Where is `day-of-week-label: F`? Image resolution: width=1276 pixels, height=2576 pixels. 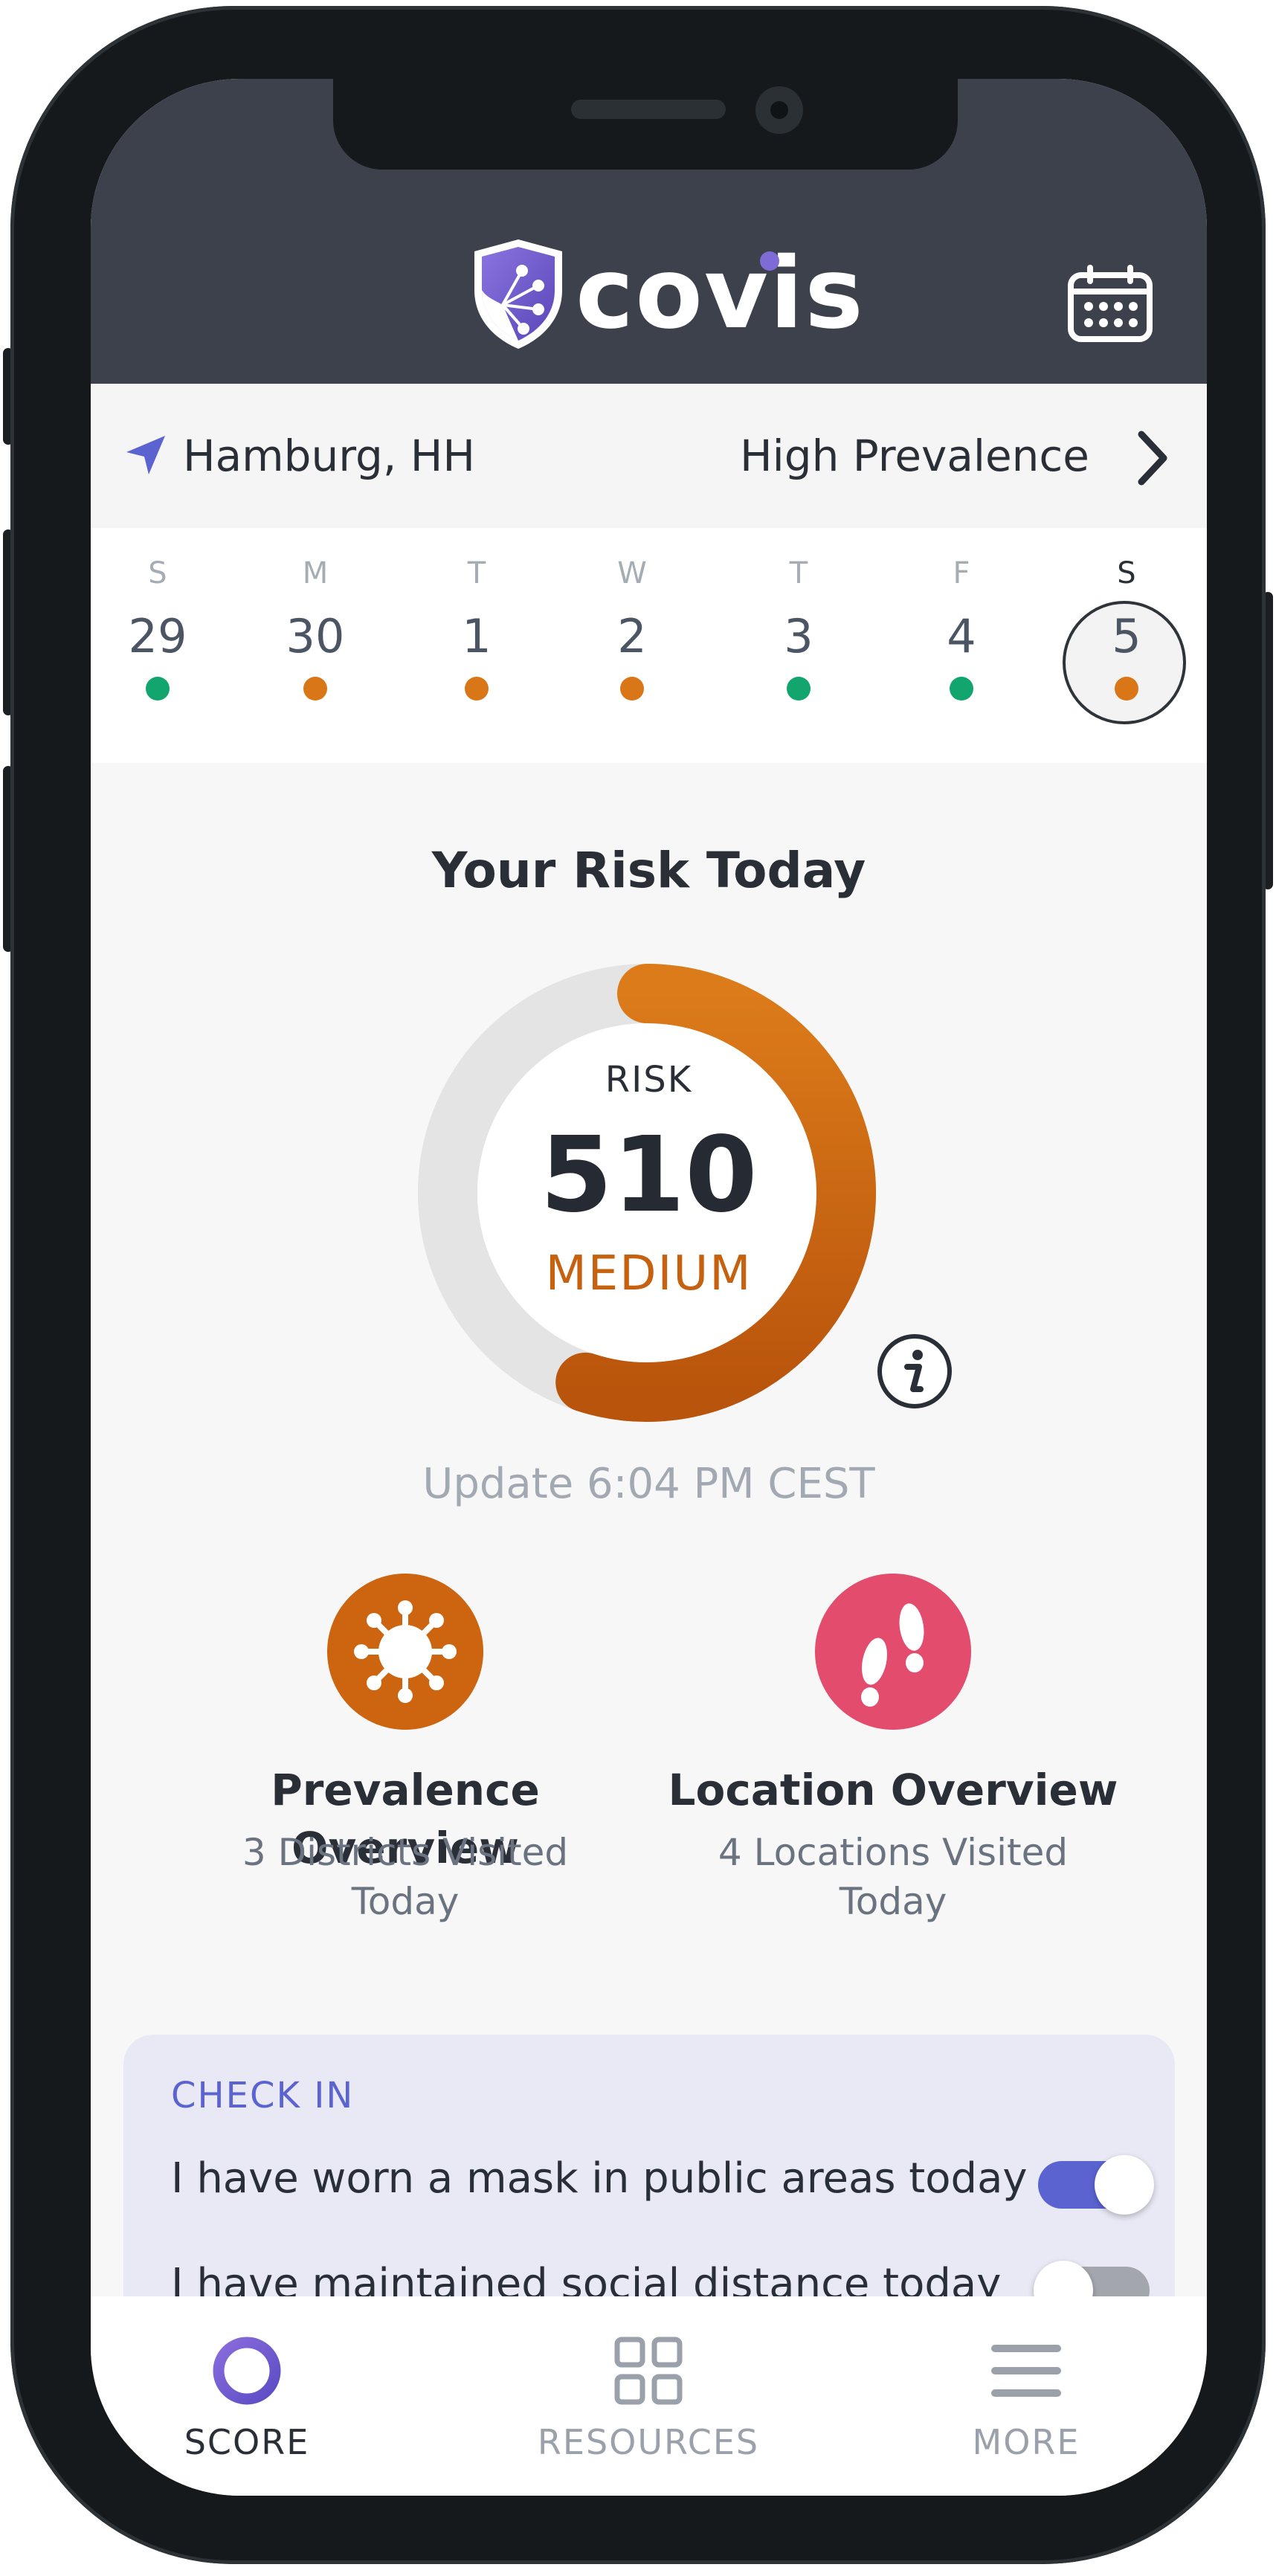
day-of-week-label: F is located at coordinates (962, 573).